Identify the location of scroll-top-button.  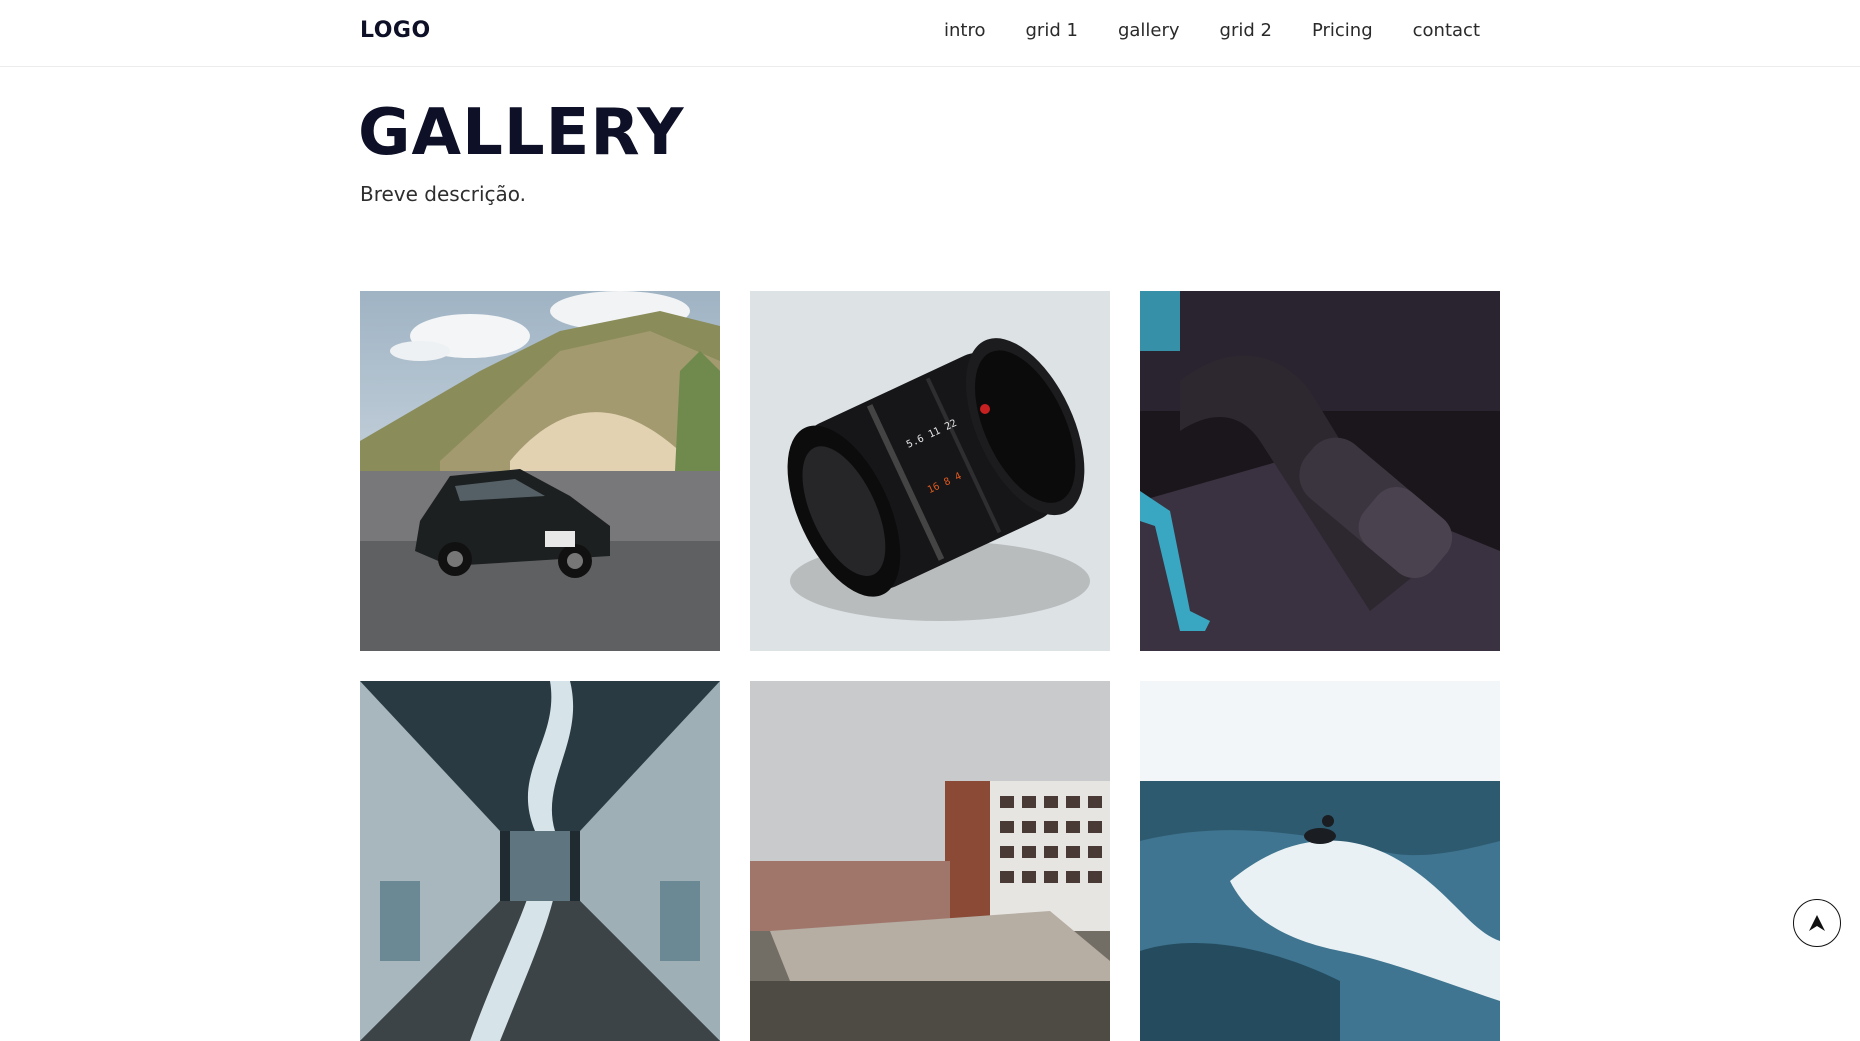
(1817, 923).